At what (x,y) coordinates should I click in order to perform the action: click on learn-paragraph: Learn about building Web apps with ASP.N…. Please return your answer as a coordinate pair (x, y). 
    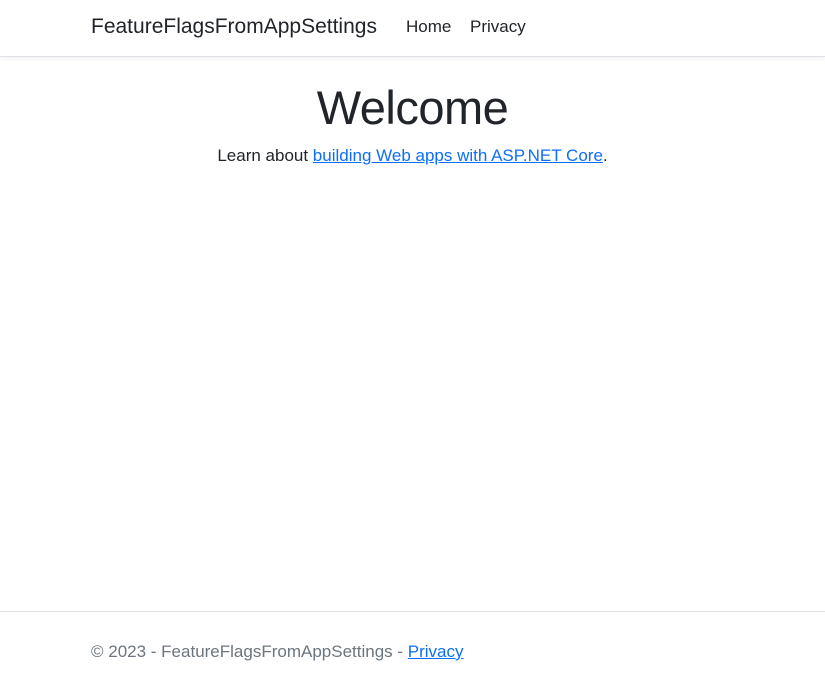
    Looking at the image, I should click on (412, 156).